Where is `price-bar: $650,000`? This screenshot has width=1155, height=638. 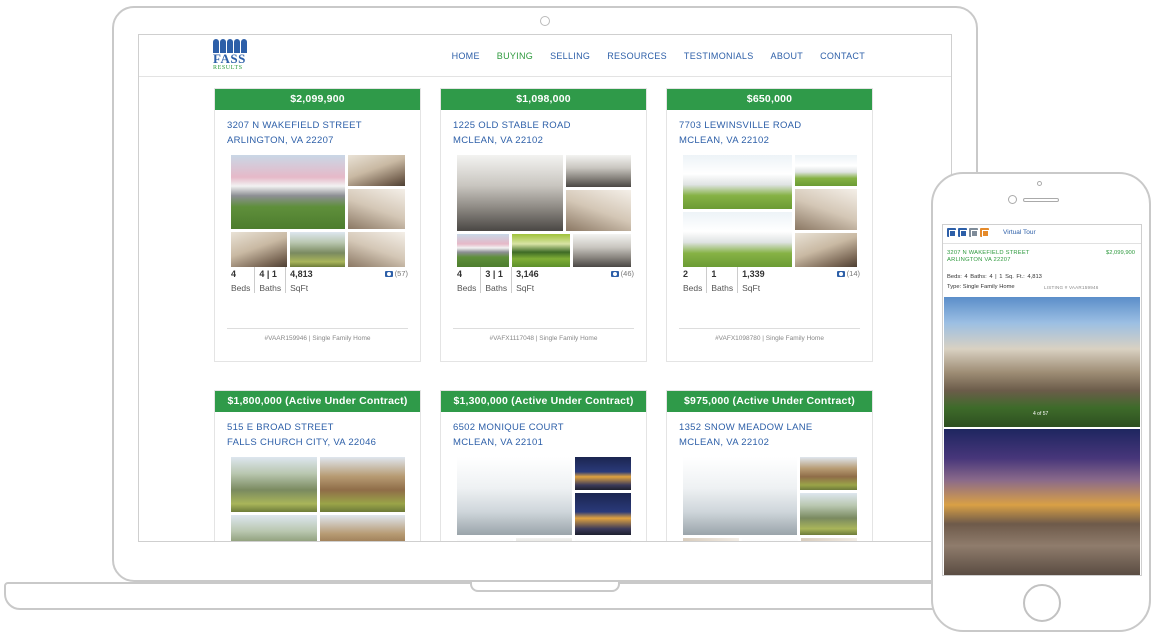 price-bar: $650,000 is located at coordinates (769, 99).